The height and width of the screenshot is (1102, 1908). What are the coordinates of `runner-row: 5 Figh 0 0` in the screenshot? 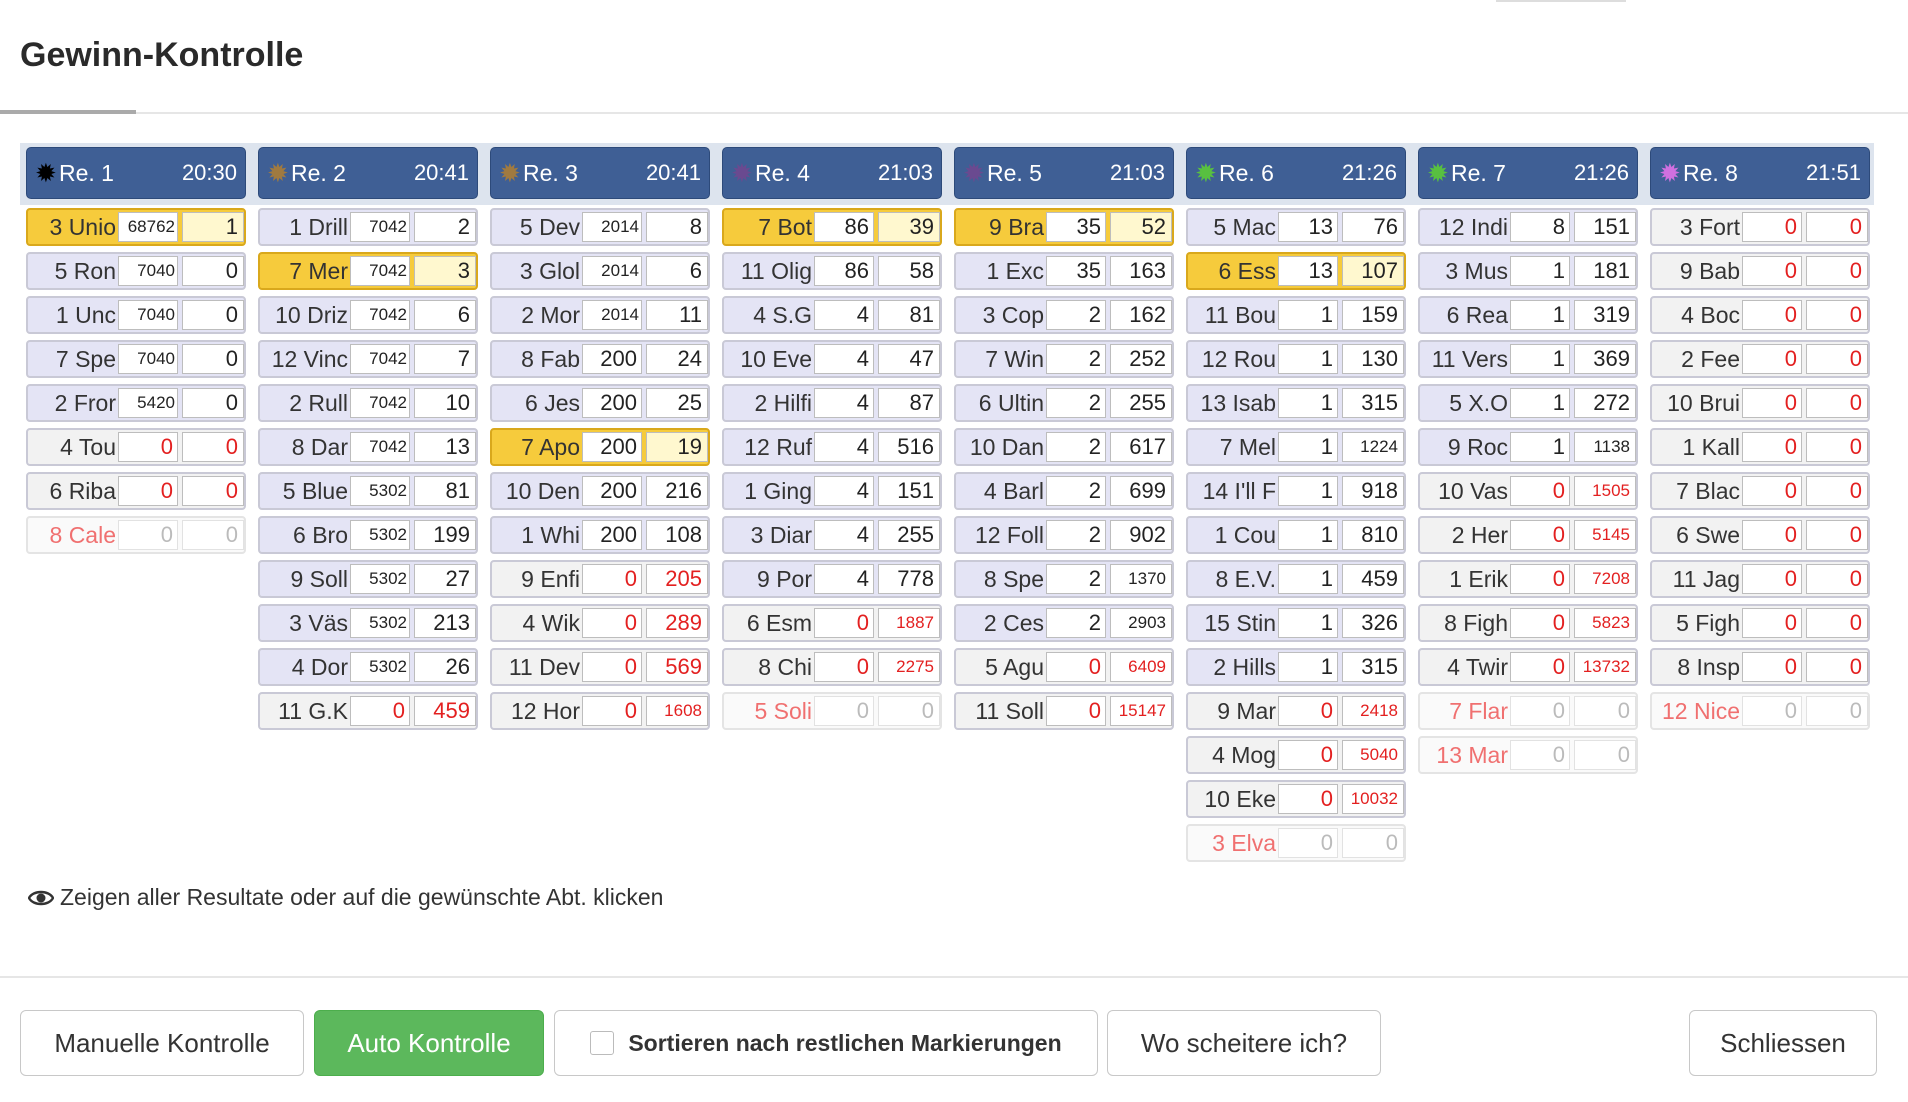 It's located at (1760, 623).